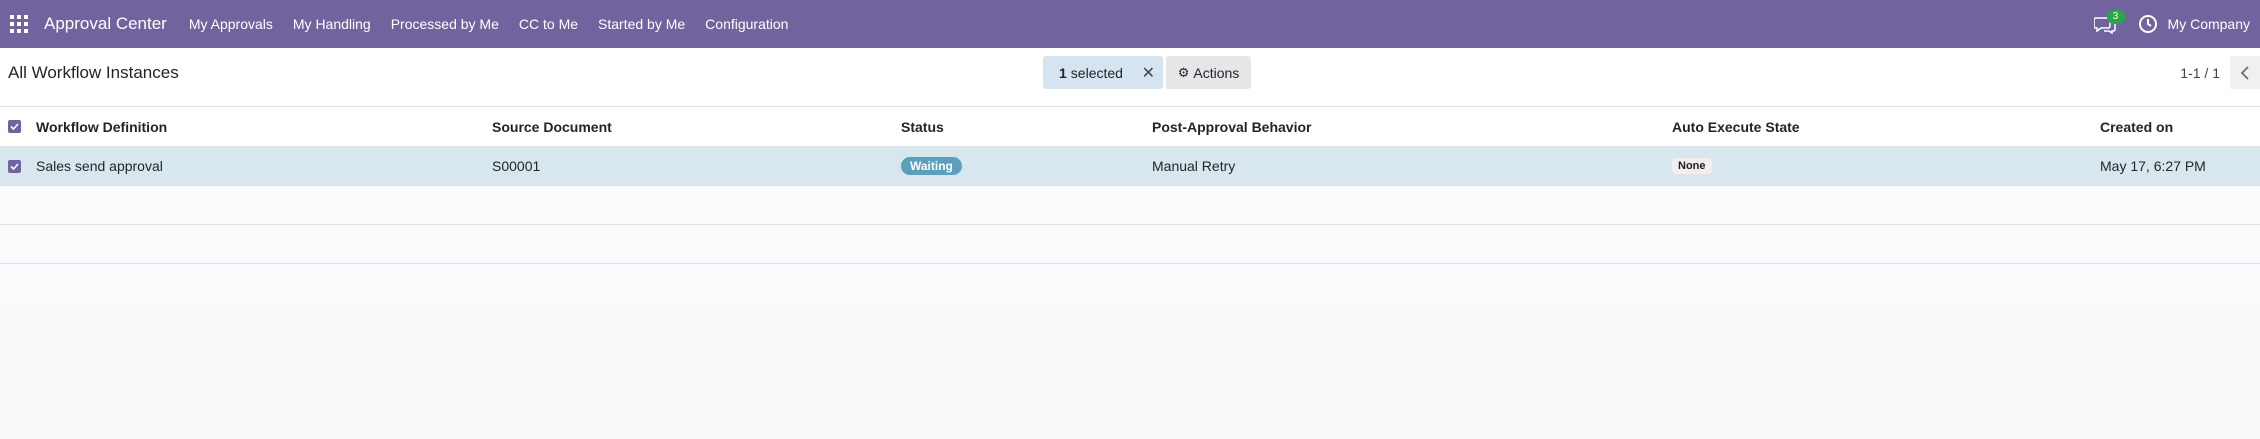  What do you see at coordinates (93, 72) in the screenshot?
I see `breadcrumb: All Workflow Instances` at bounding box center [93, 72].